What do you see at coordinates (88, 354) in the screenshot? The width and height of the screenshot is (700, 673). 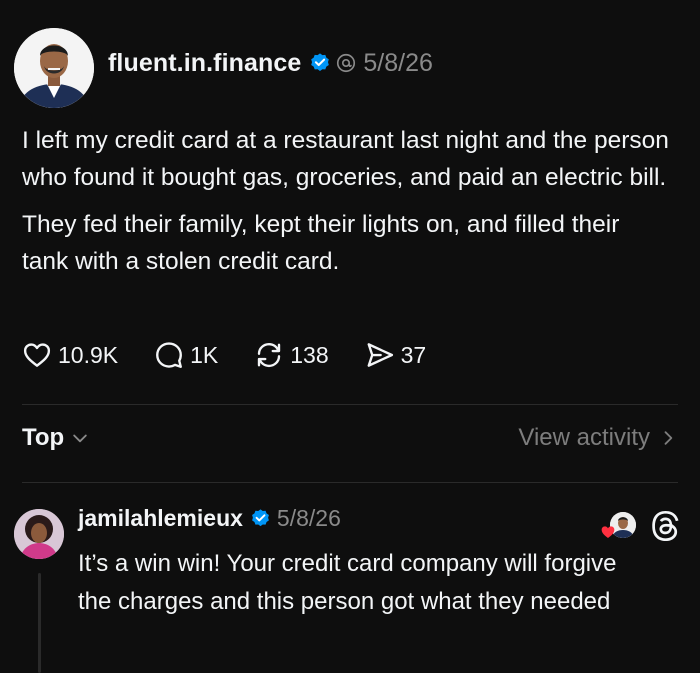 I see `like-count: 10.9K` at bounding box center [88, 354].